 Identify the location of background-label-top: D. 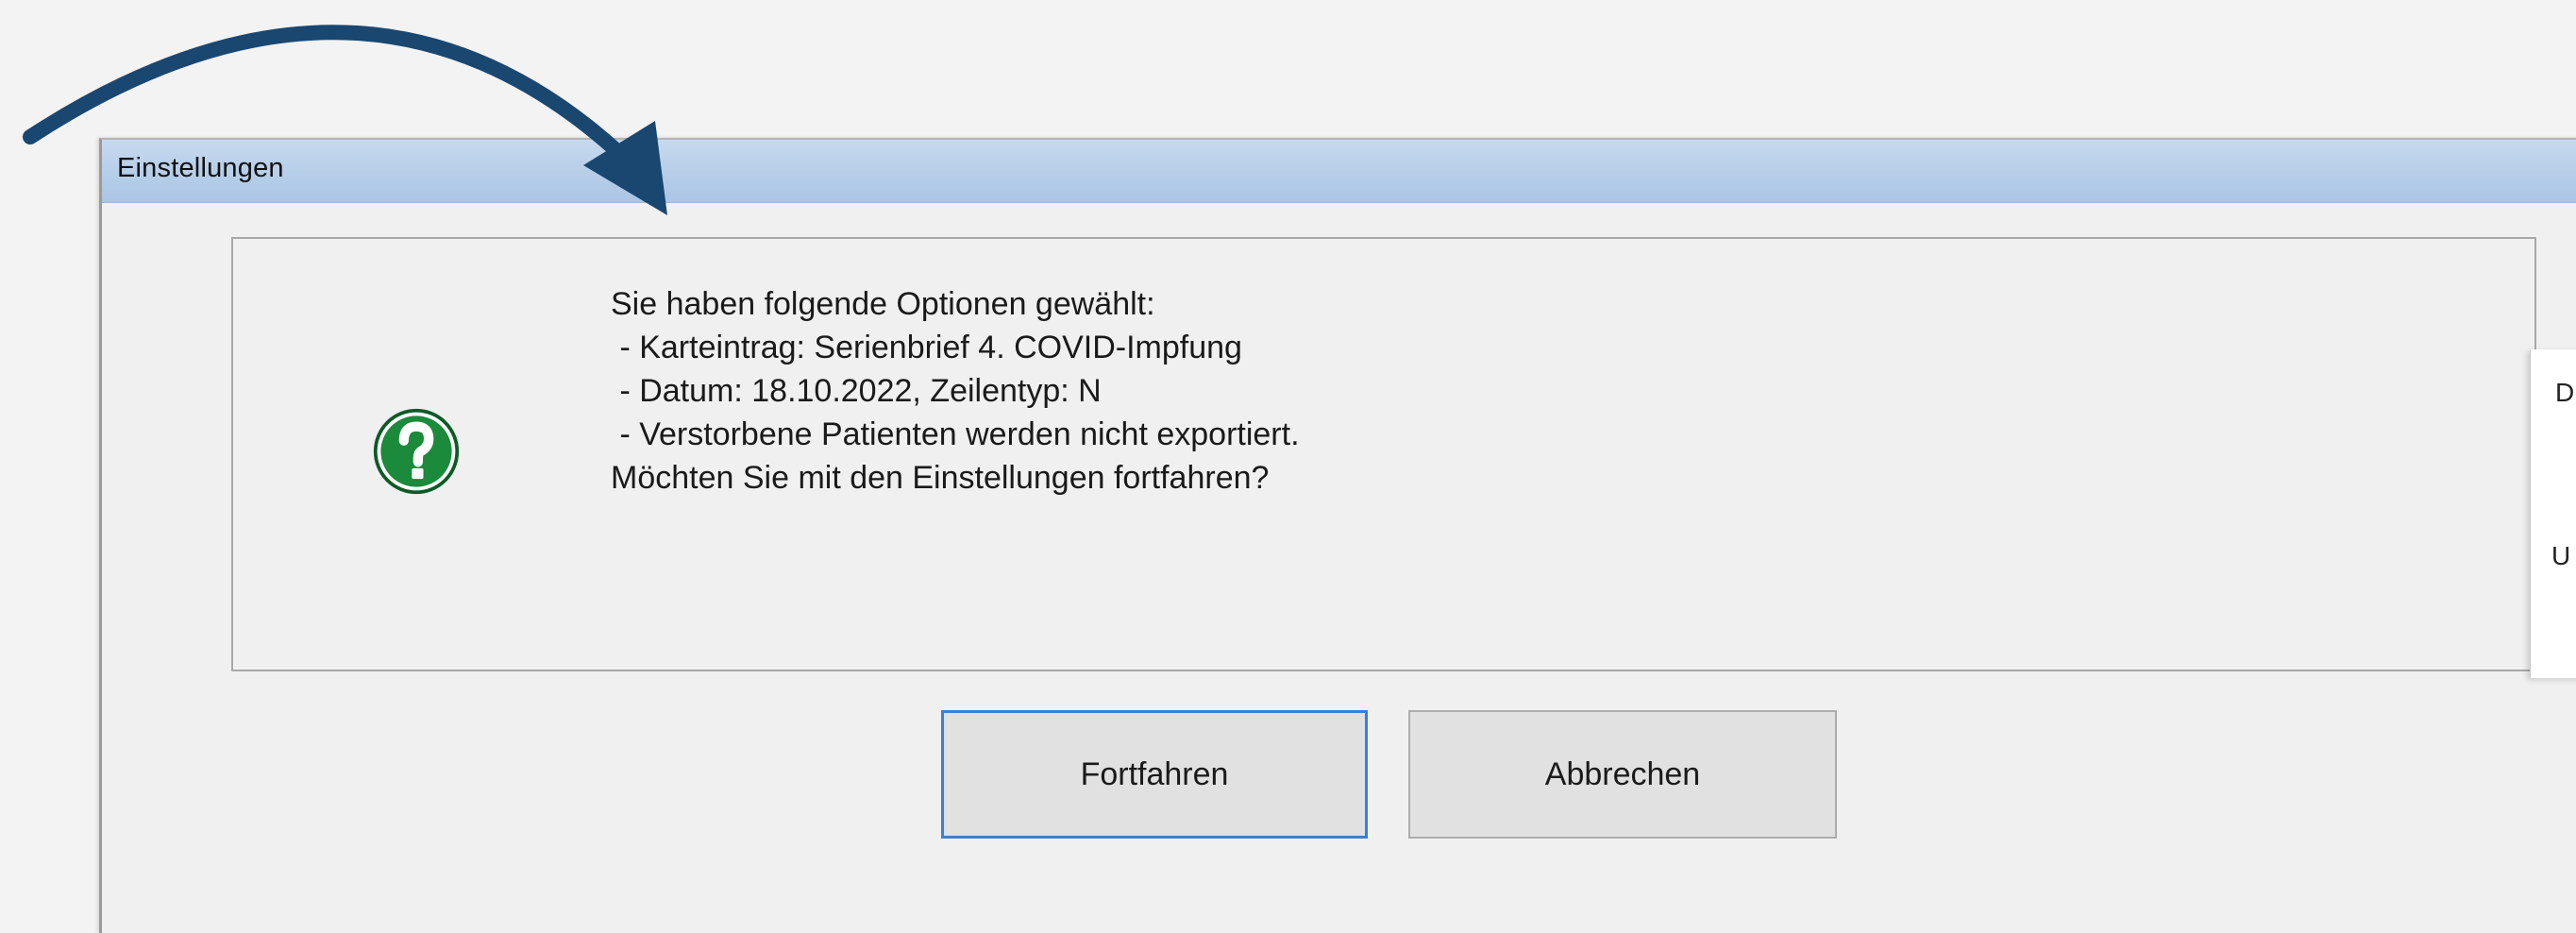
(2565, 392).